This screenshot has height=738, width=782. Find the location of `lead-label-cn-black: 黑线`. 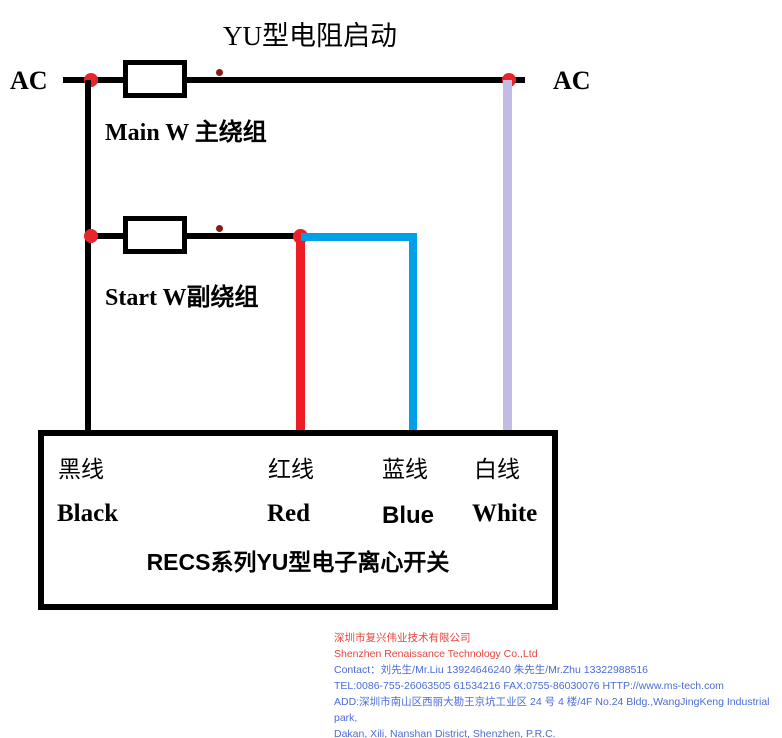

lead-label-cn-black: 黑线 is located at coordinates (81, 469).